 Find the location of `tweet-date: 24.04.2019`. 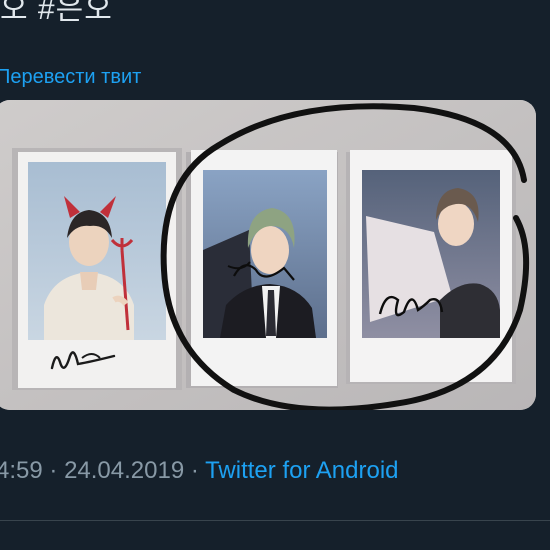

tweet-date: 24.04.2019 is located at coordinates (124, 470).